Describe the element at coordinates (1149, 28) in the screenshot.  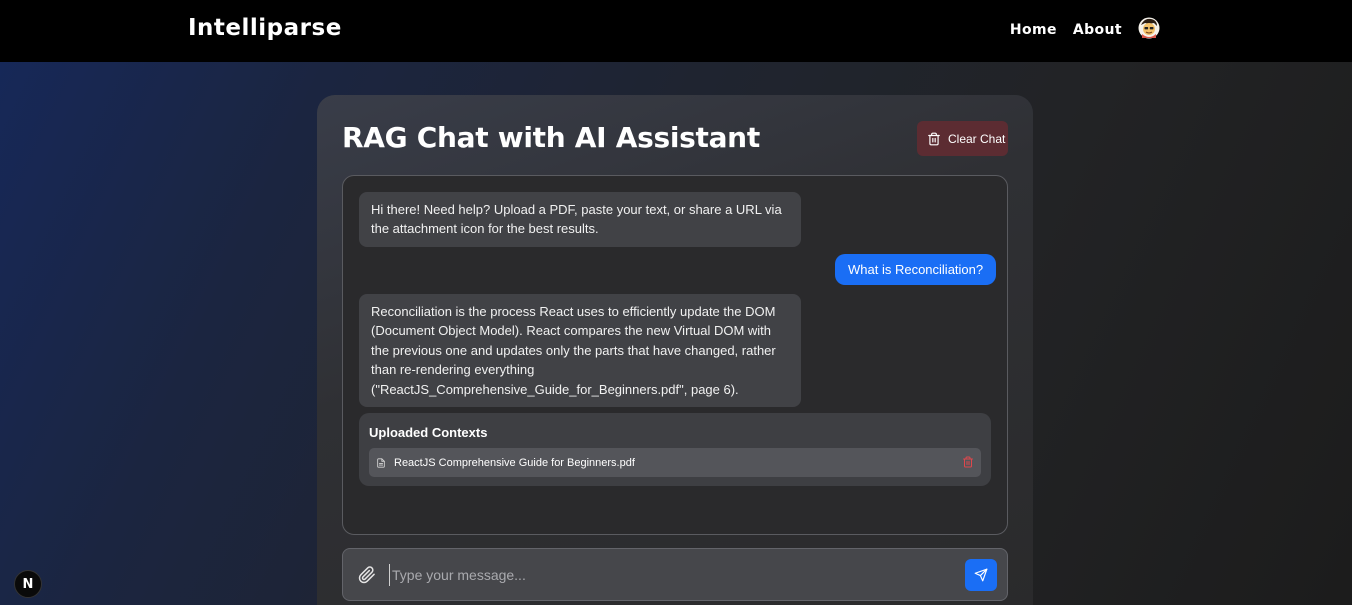
I see `user-avatar-icon` at that location.